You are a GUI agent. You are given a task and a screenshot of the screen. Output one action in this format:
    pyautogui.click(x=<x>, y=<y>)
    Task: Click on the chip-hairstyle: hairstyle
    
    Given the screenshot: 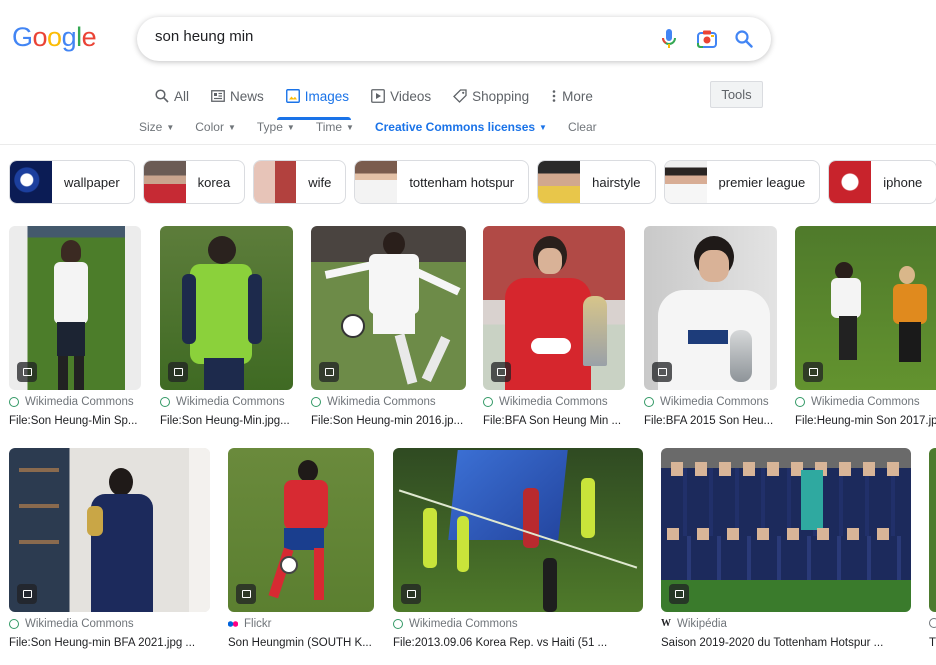 What is the action you would take?
    pyautogui.click(x=596, y=182)
    